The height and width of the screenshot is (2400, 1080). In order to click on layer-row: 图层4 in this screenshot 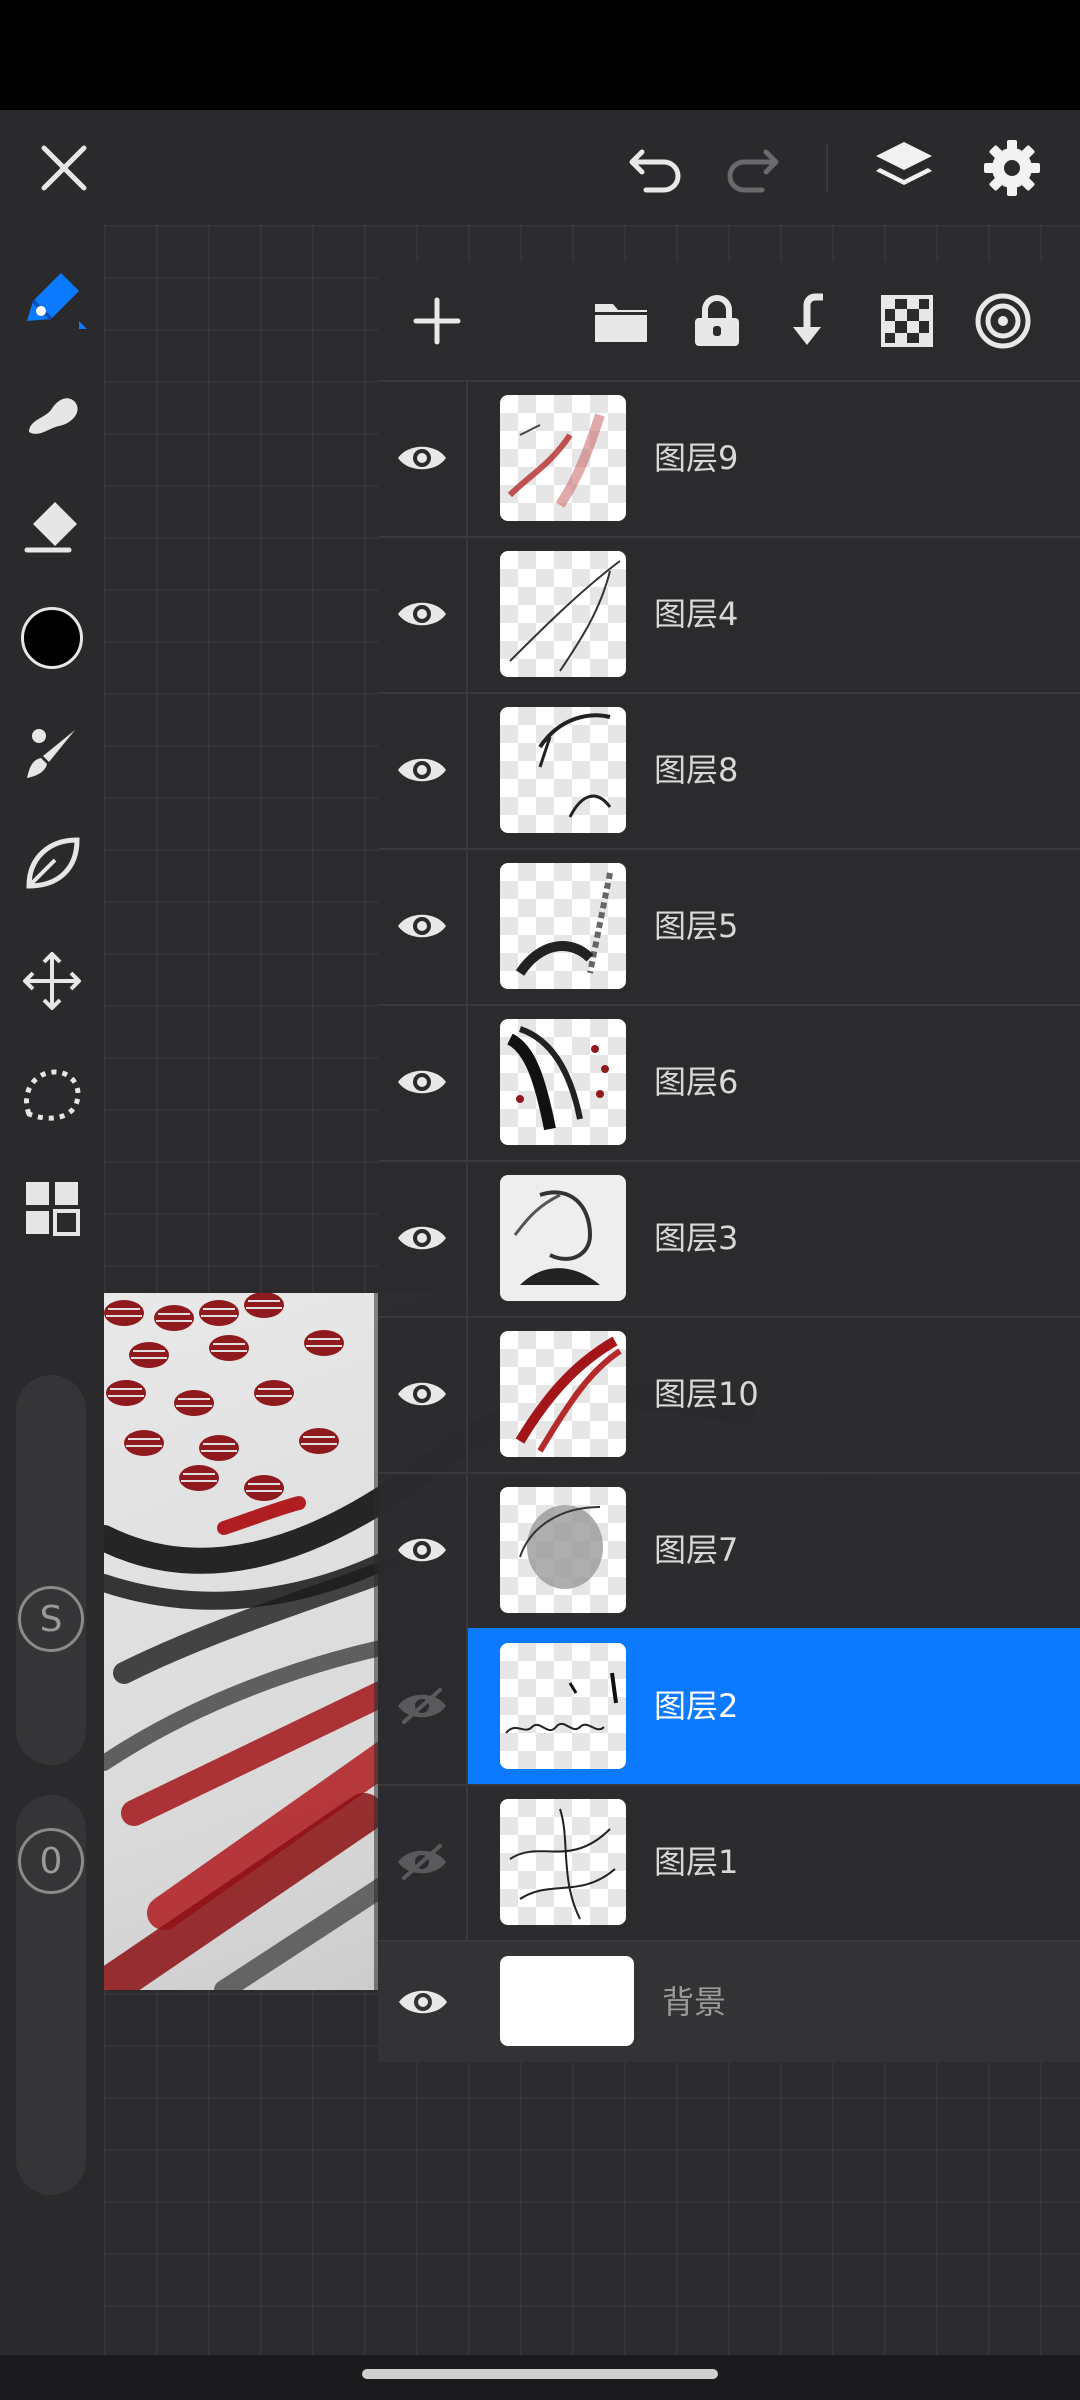, I will do `click(729, 615)`.